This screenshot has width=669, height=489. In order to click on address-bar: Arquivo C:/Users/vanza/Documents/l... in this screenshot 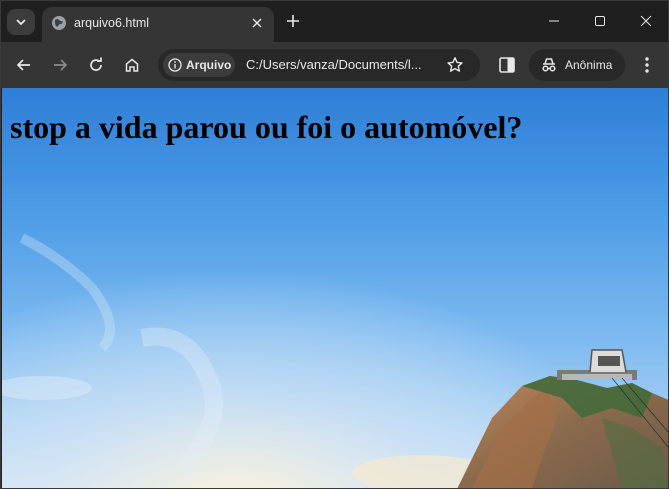, I will do `click(319, 65)`.